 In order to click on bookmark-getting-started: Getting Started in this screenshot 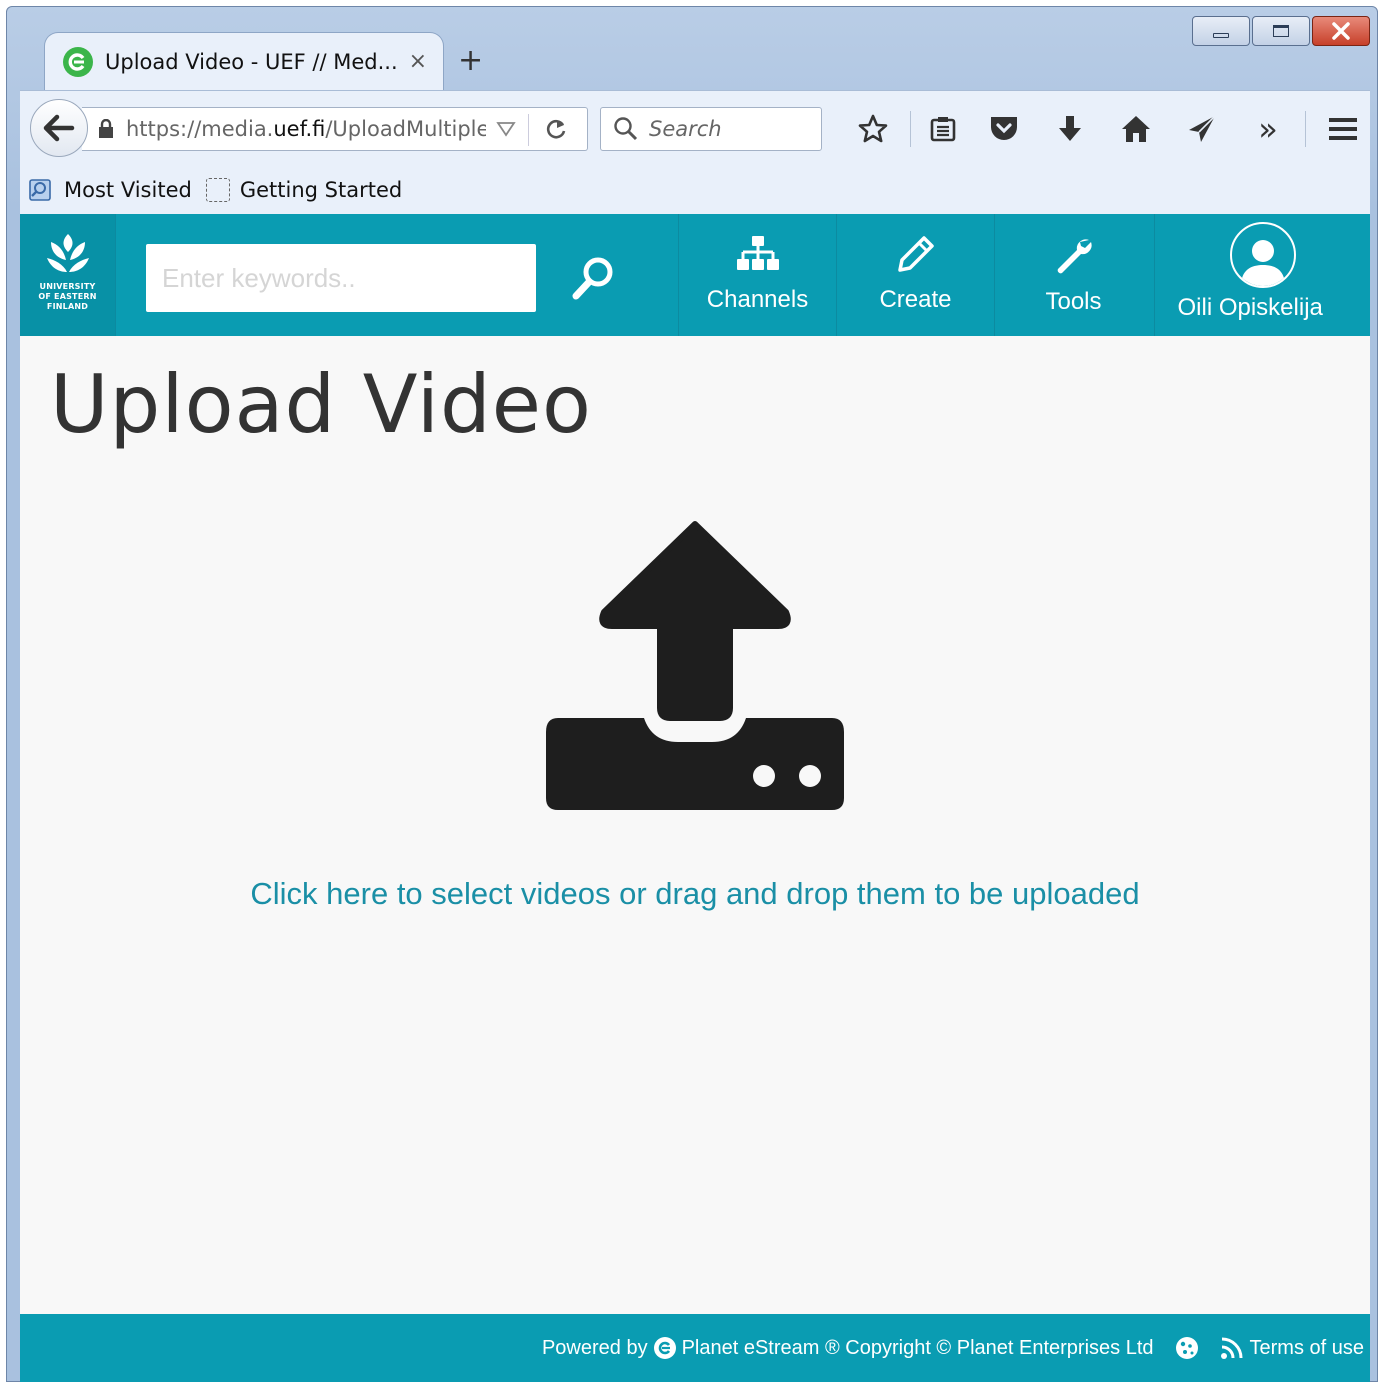, I will do `click(304, 190)`.